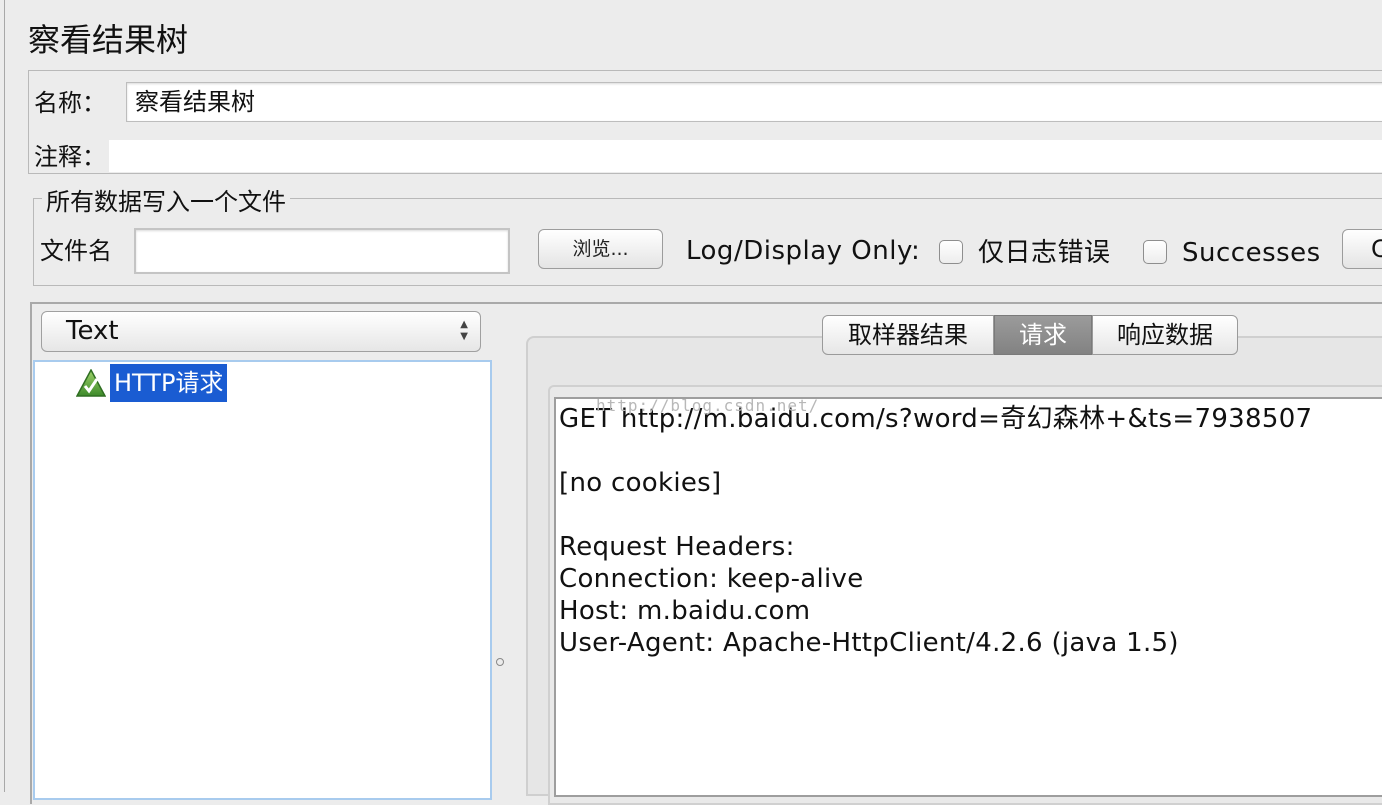 This screenshot has height=805, width=1382. I want to click on name-field: 察看结果树, so click(754, 102).